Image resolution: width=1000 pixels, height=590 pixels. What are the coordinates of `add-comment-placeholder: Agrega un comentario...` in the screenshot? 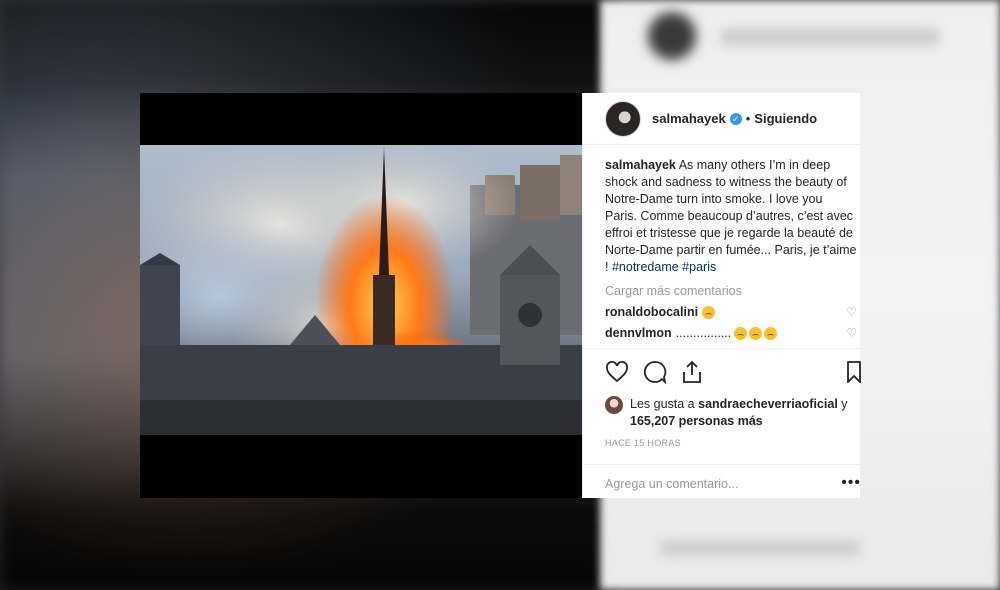 It's located at (671, 484).